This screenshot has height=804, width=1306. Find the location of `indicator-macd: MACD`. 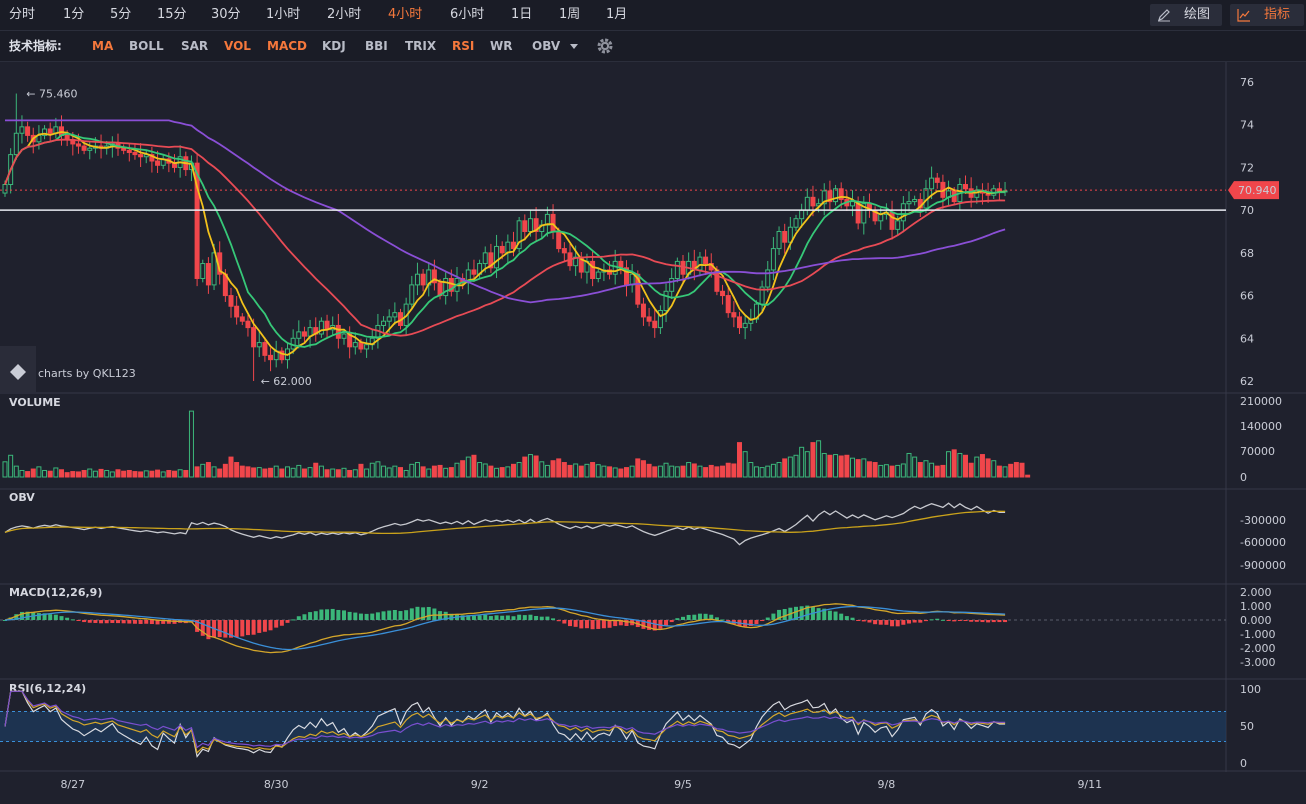

indicator-macd: MACD is located at coordinates (287, 46).